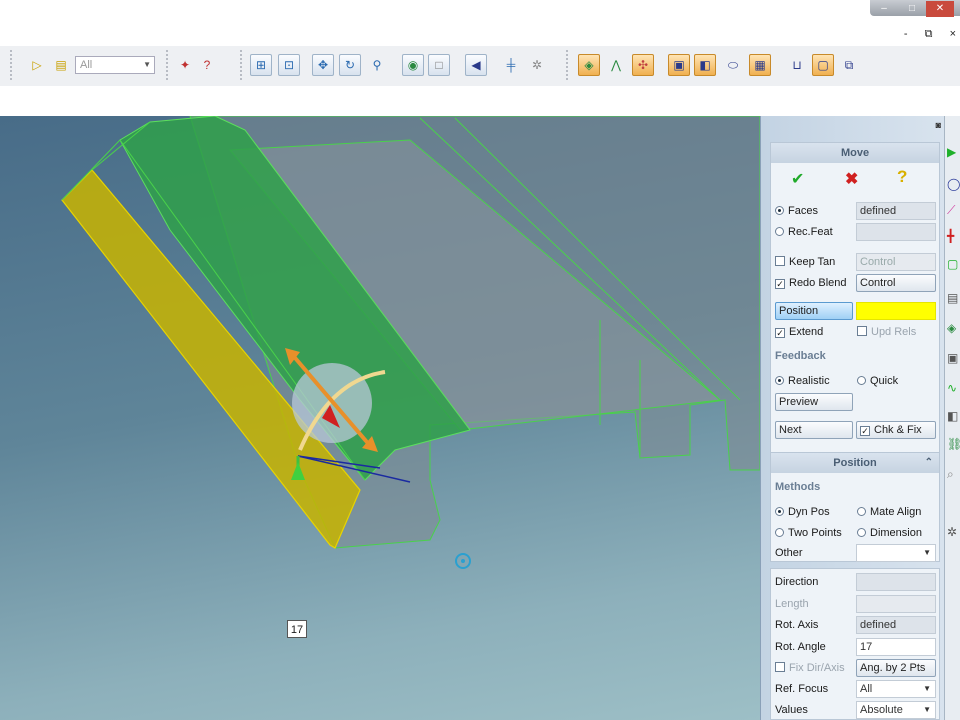  I want to click on multi-box-icon: ⧉, so click(849, 65).